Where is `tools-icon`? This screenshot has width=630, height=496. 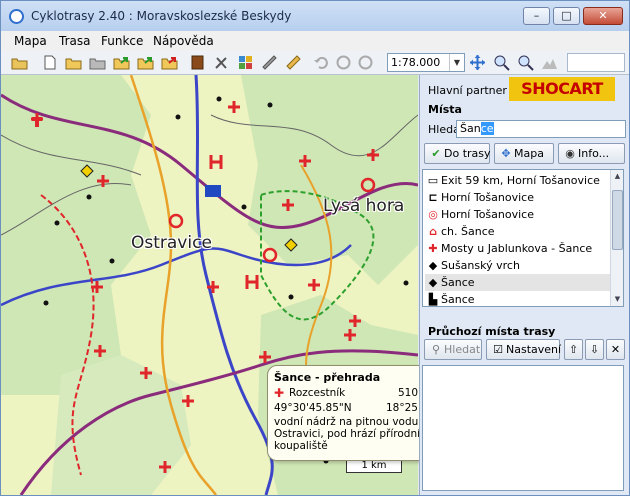
tools-icon is located at coordinates (221, 62).